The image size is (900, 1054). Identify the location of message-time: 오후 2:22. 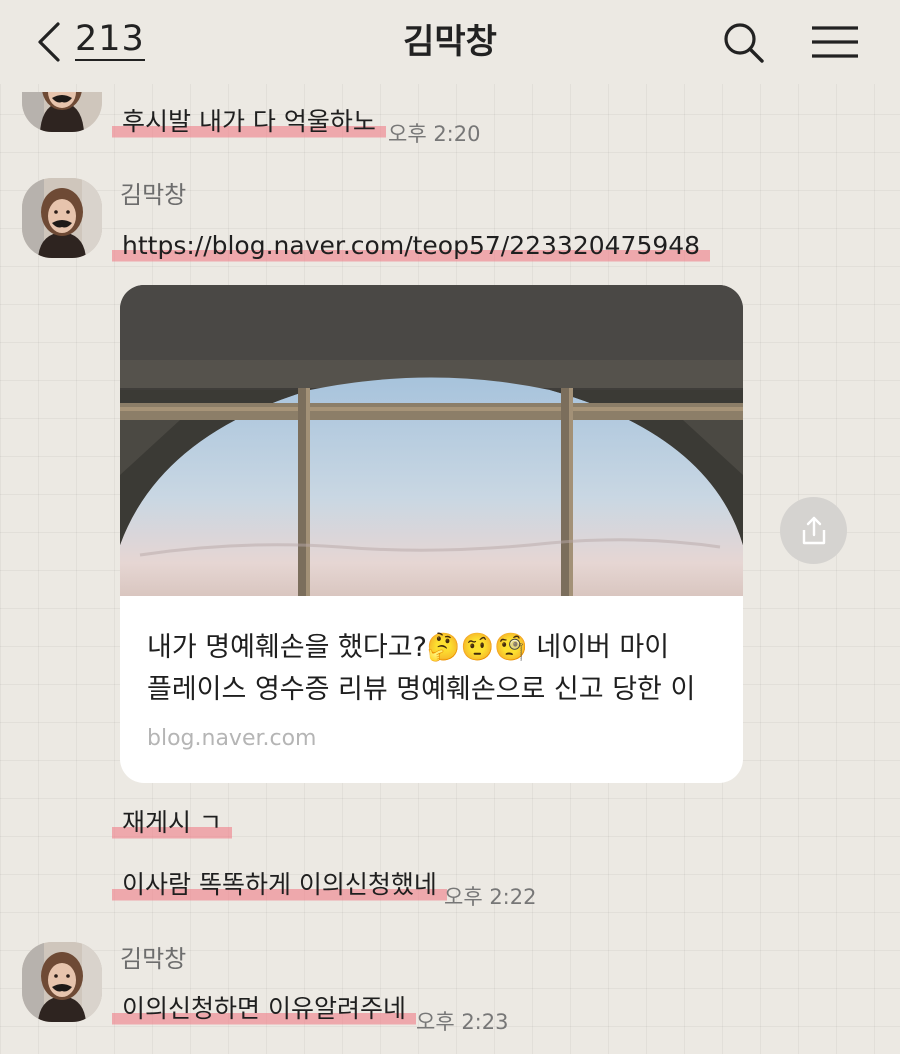
(490, 897).